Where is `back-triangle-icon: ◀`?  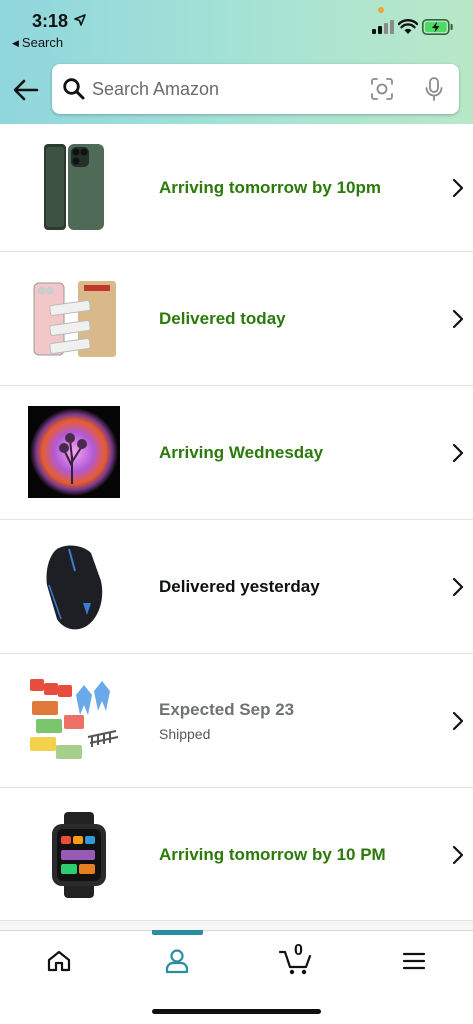 back-triangle-icon: ◀ is located at coordinates (15, 43).